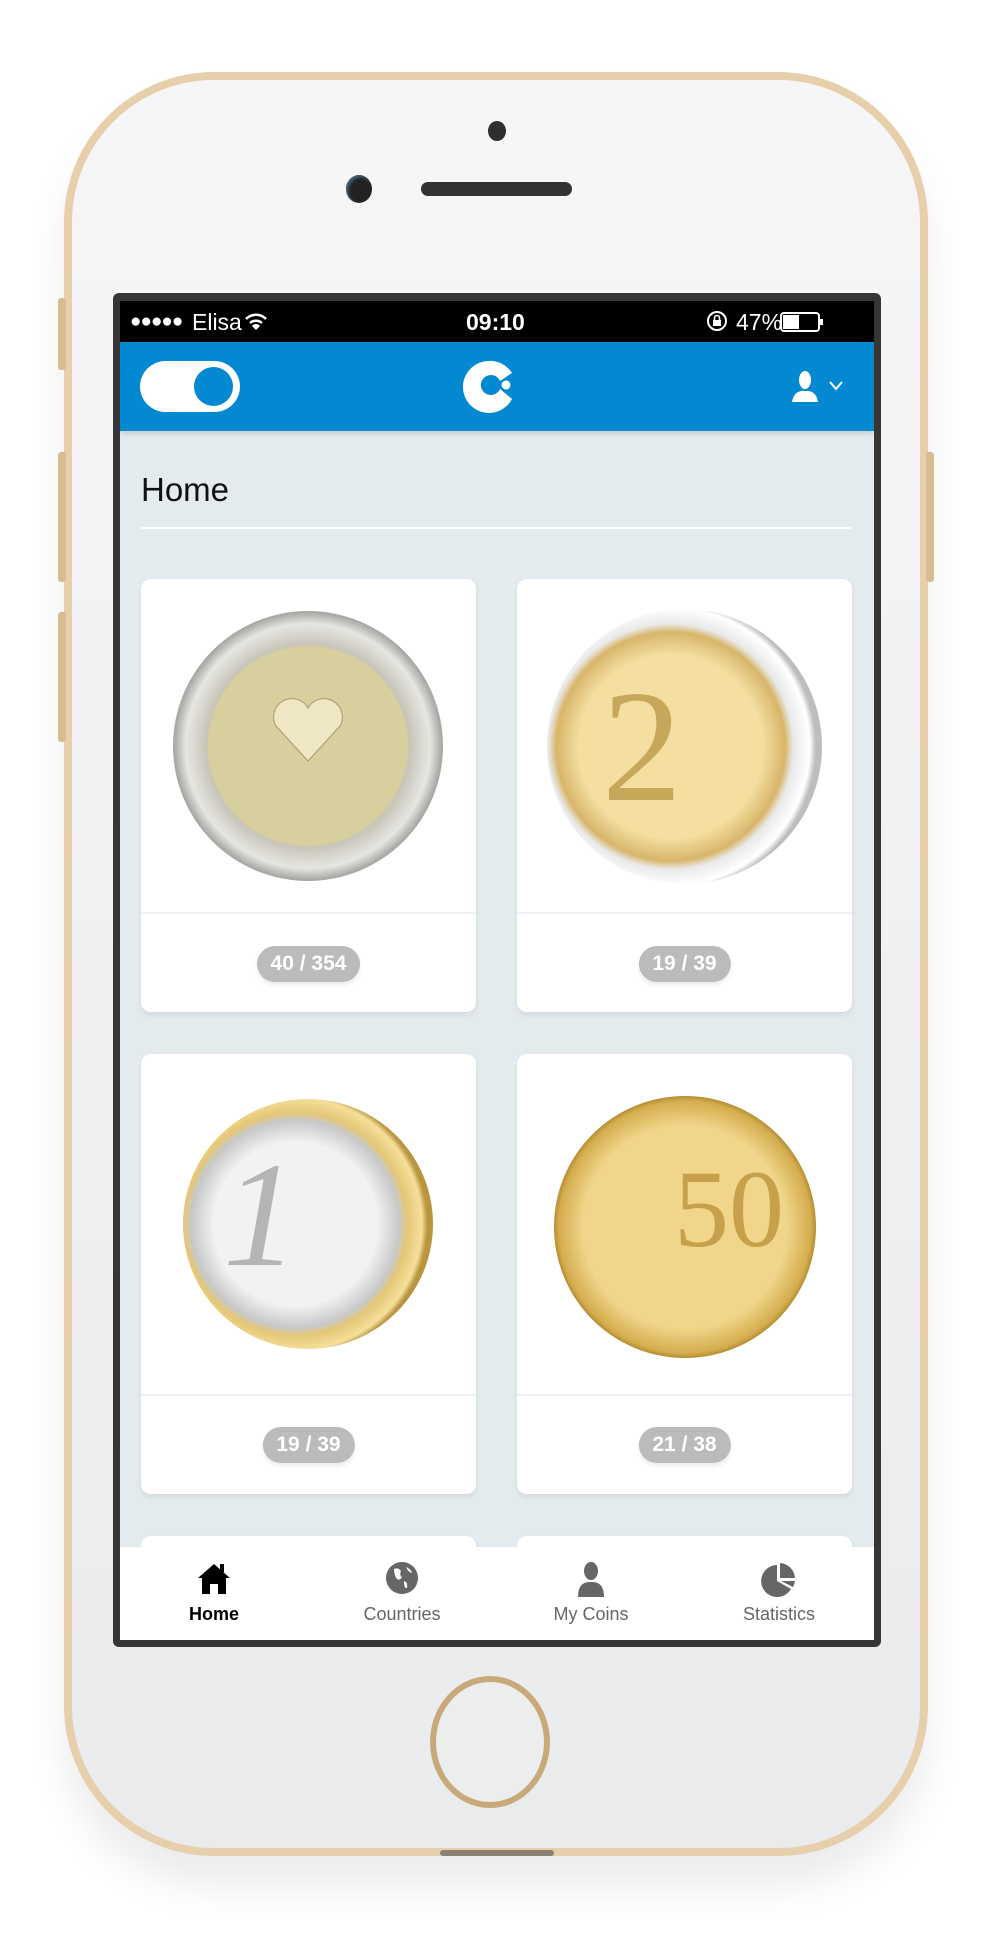 This screenshot has height=1934, width=990. Describe the element at coordinates (779, 1614) in the screenshot. I see `tab-label: Statistics` at that location.